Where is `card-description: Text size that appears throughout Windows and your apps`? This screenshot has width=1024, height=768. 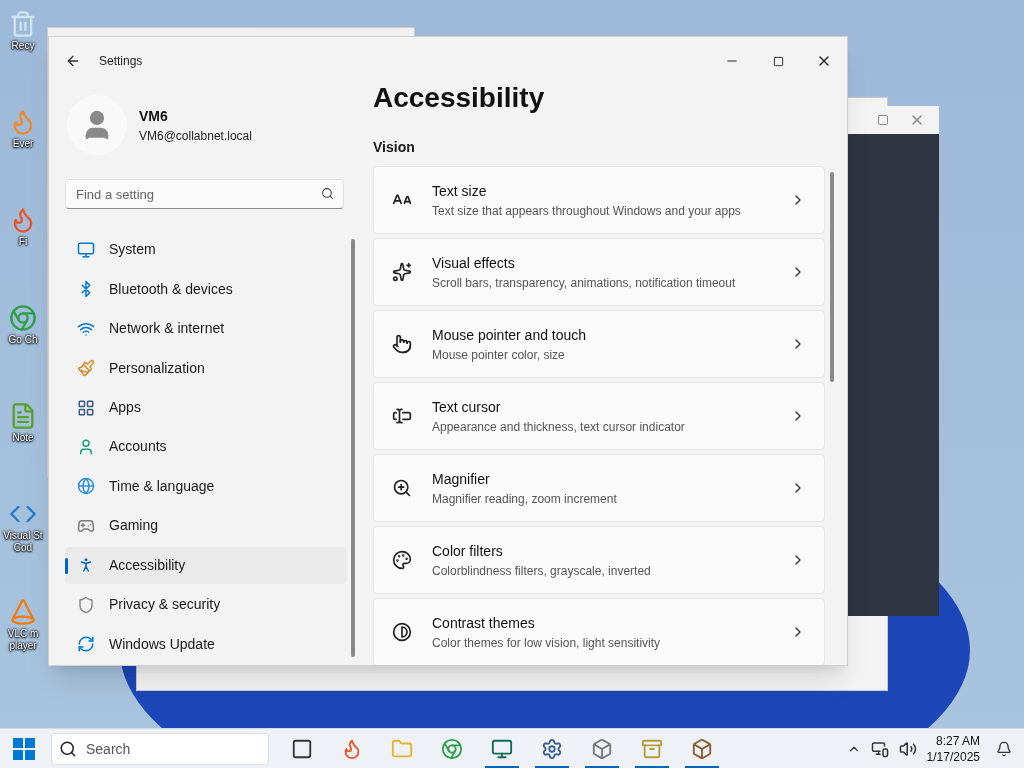 card-description: Text size that appears throughout Windows and your apps is located at coordinates (587, 211).